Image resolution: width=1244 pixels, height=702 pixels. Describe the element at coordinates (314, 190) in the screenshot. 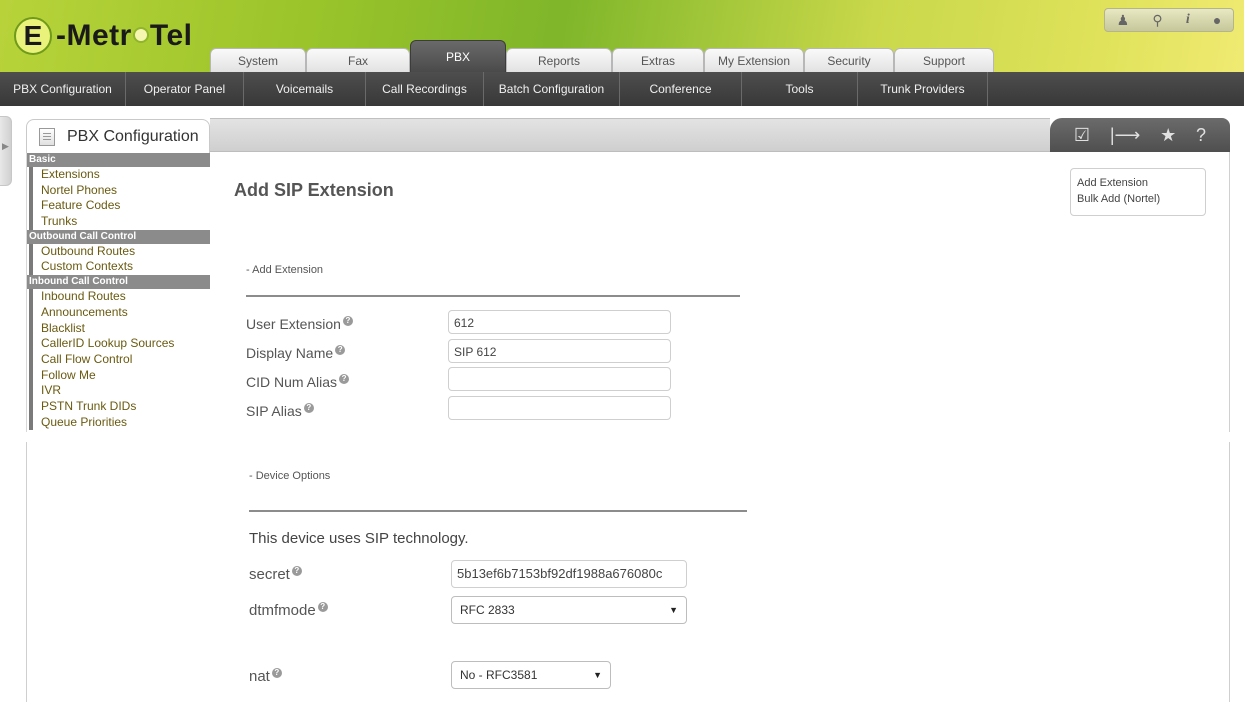

I see `page-title: Add SIP Extension` at that location.